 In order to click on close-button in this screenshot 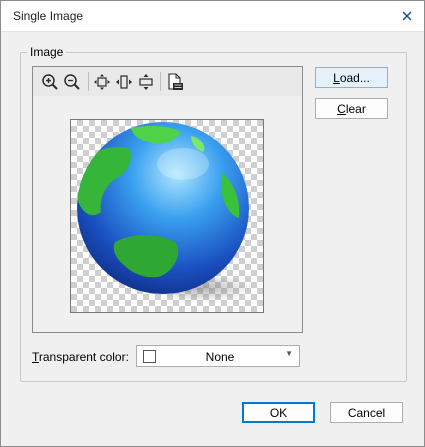, I will do `click(407, 16)`.